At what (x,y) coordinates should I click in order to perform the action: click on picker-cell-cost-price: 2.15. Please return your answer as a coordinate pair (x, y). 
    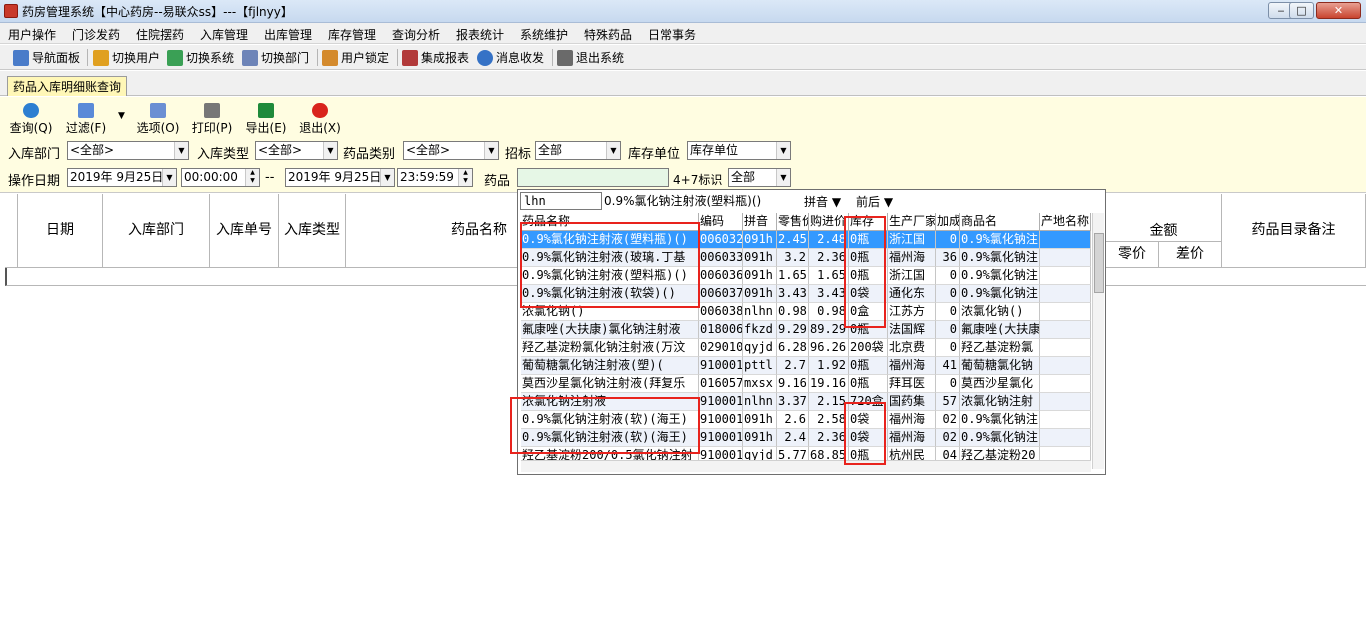
    Looking at the image, I should click on (829, 402).